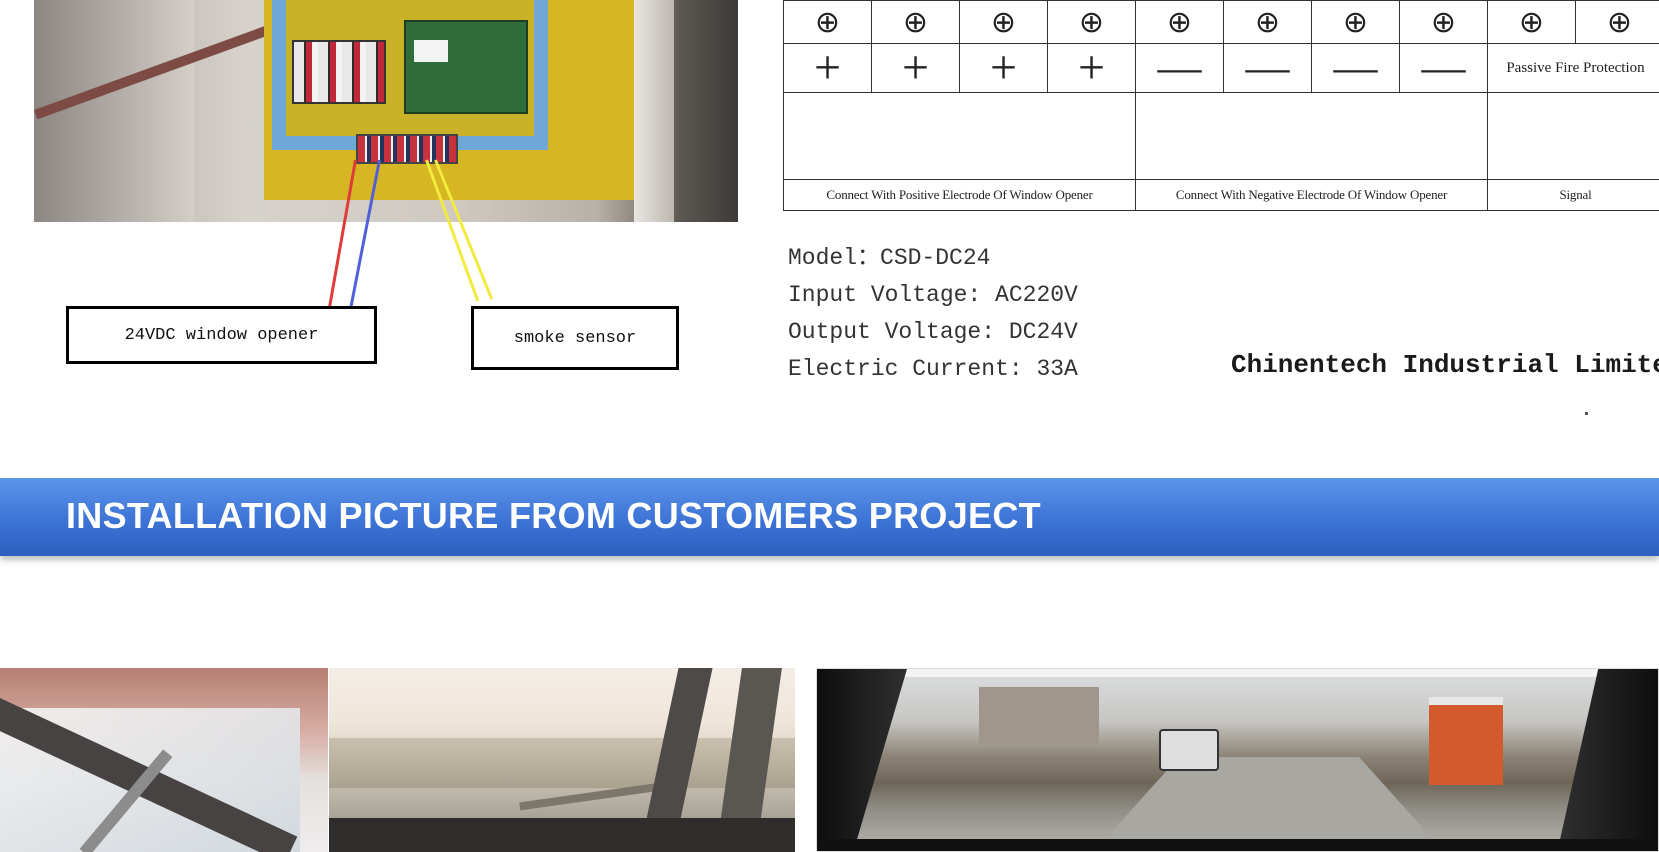 The width and height of the screenshot is (1659, 852). What do you see at coordinates (1466, 741) in the screenshot?
I see `photo-orange-hut` at bounding box center [1466, 741].